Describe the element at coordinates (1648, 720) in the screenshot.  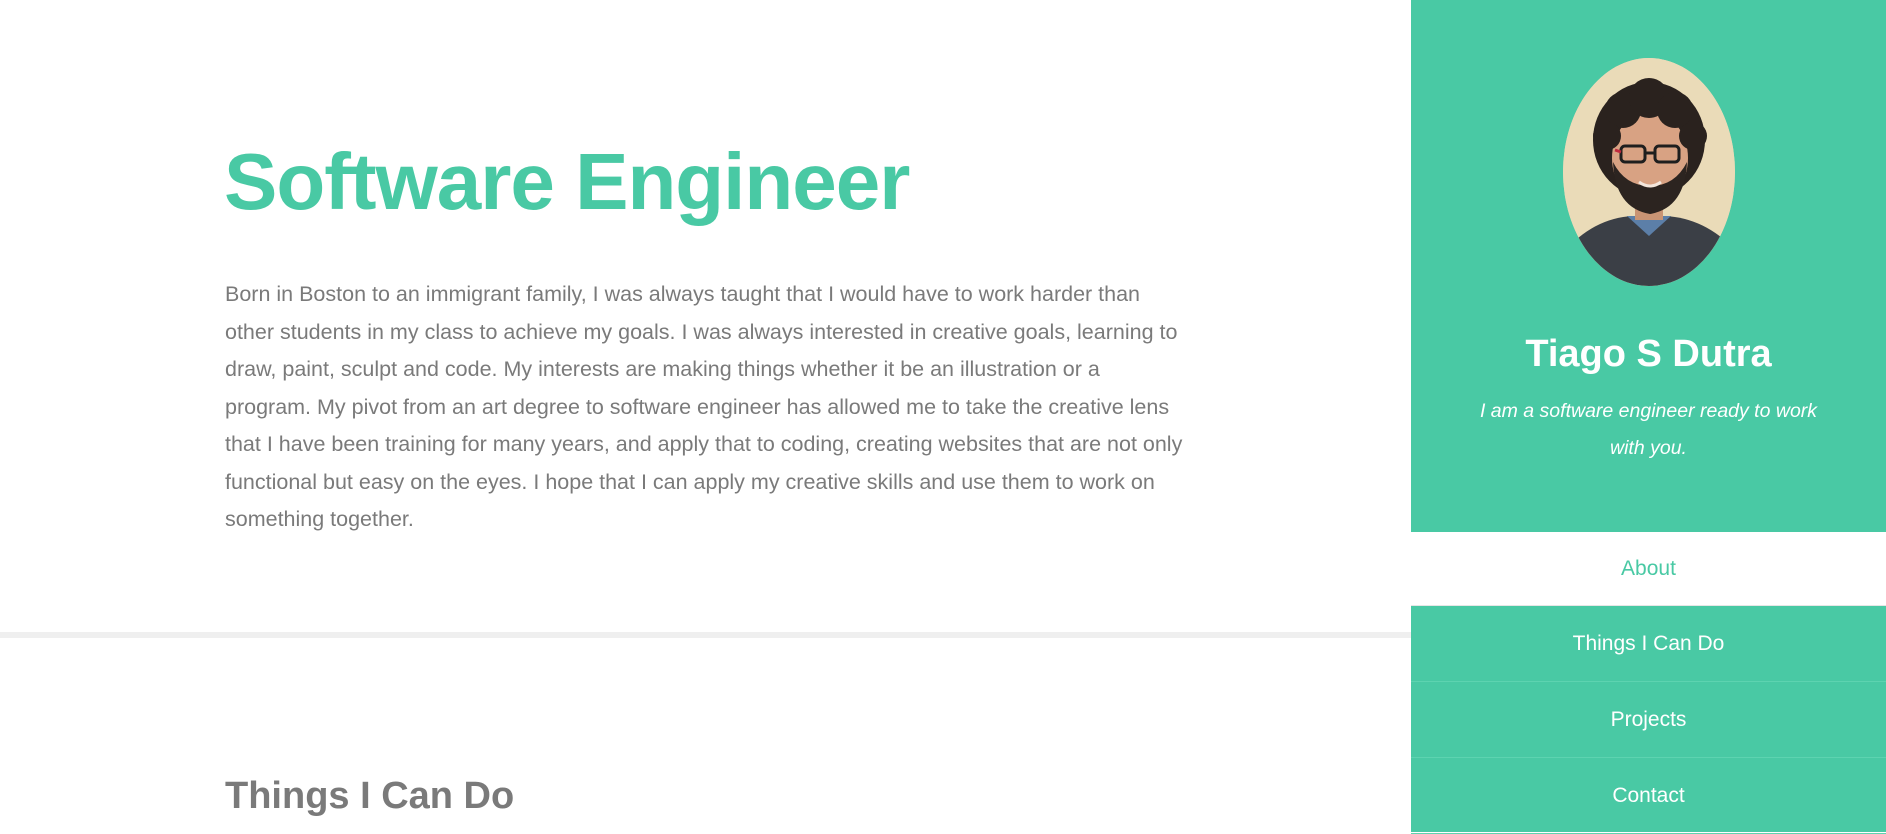
I see `nav-item-projects: Projects` at that location.